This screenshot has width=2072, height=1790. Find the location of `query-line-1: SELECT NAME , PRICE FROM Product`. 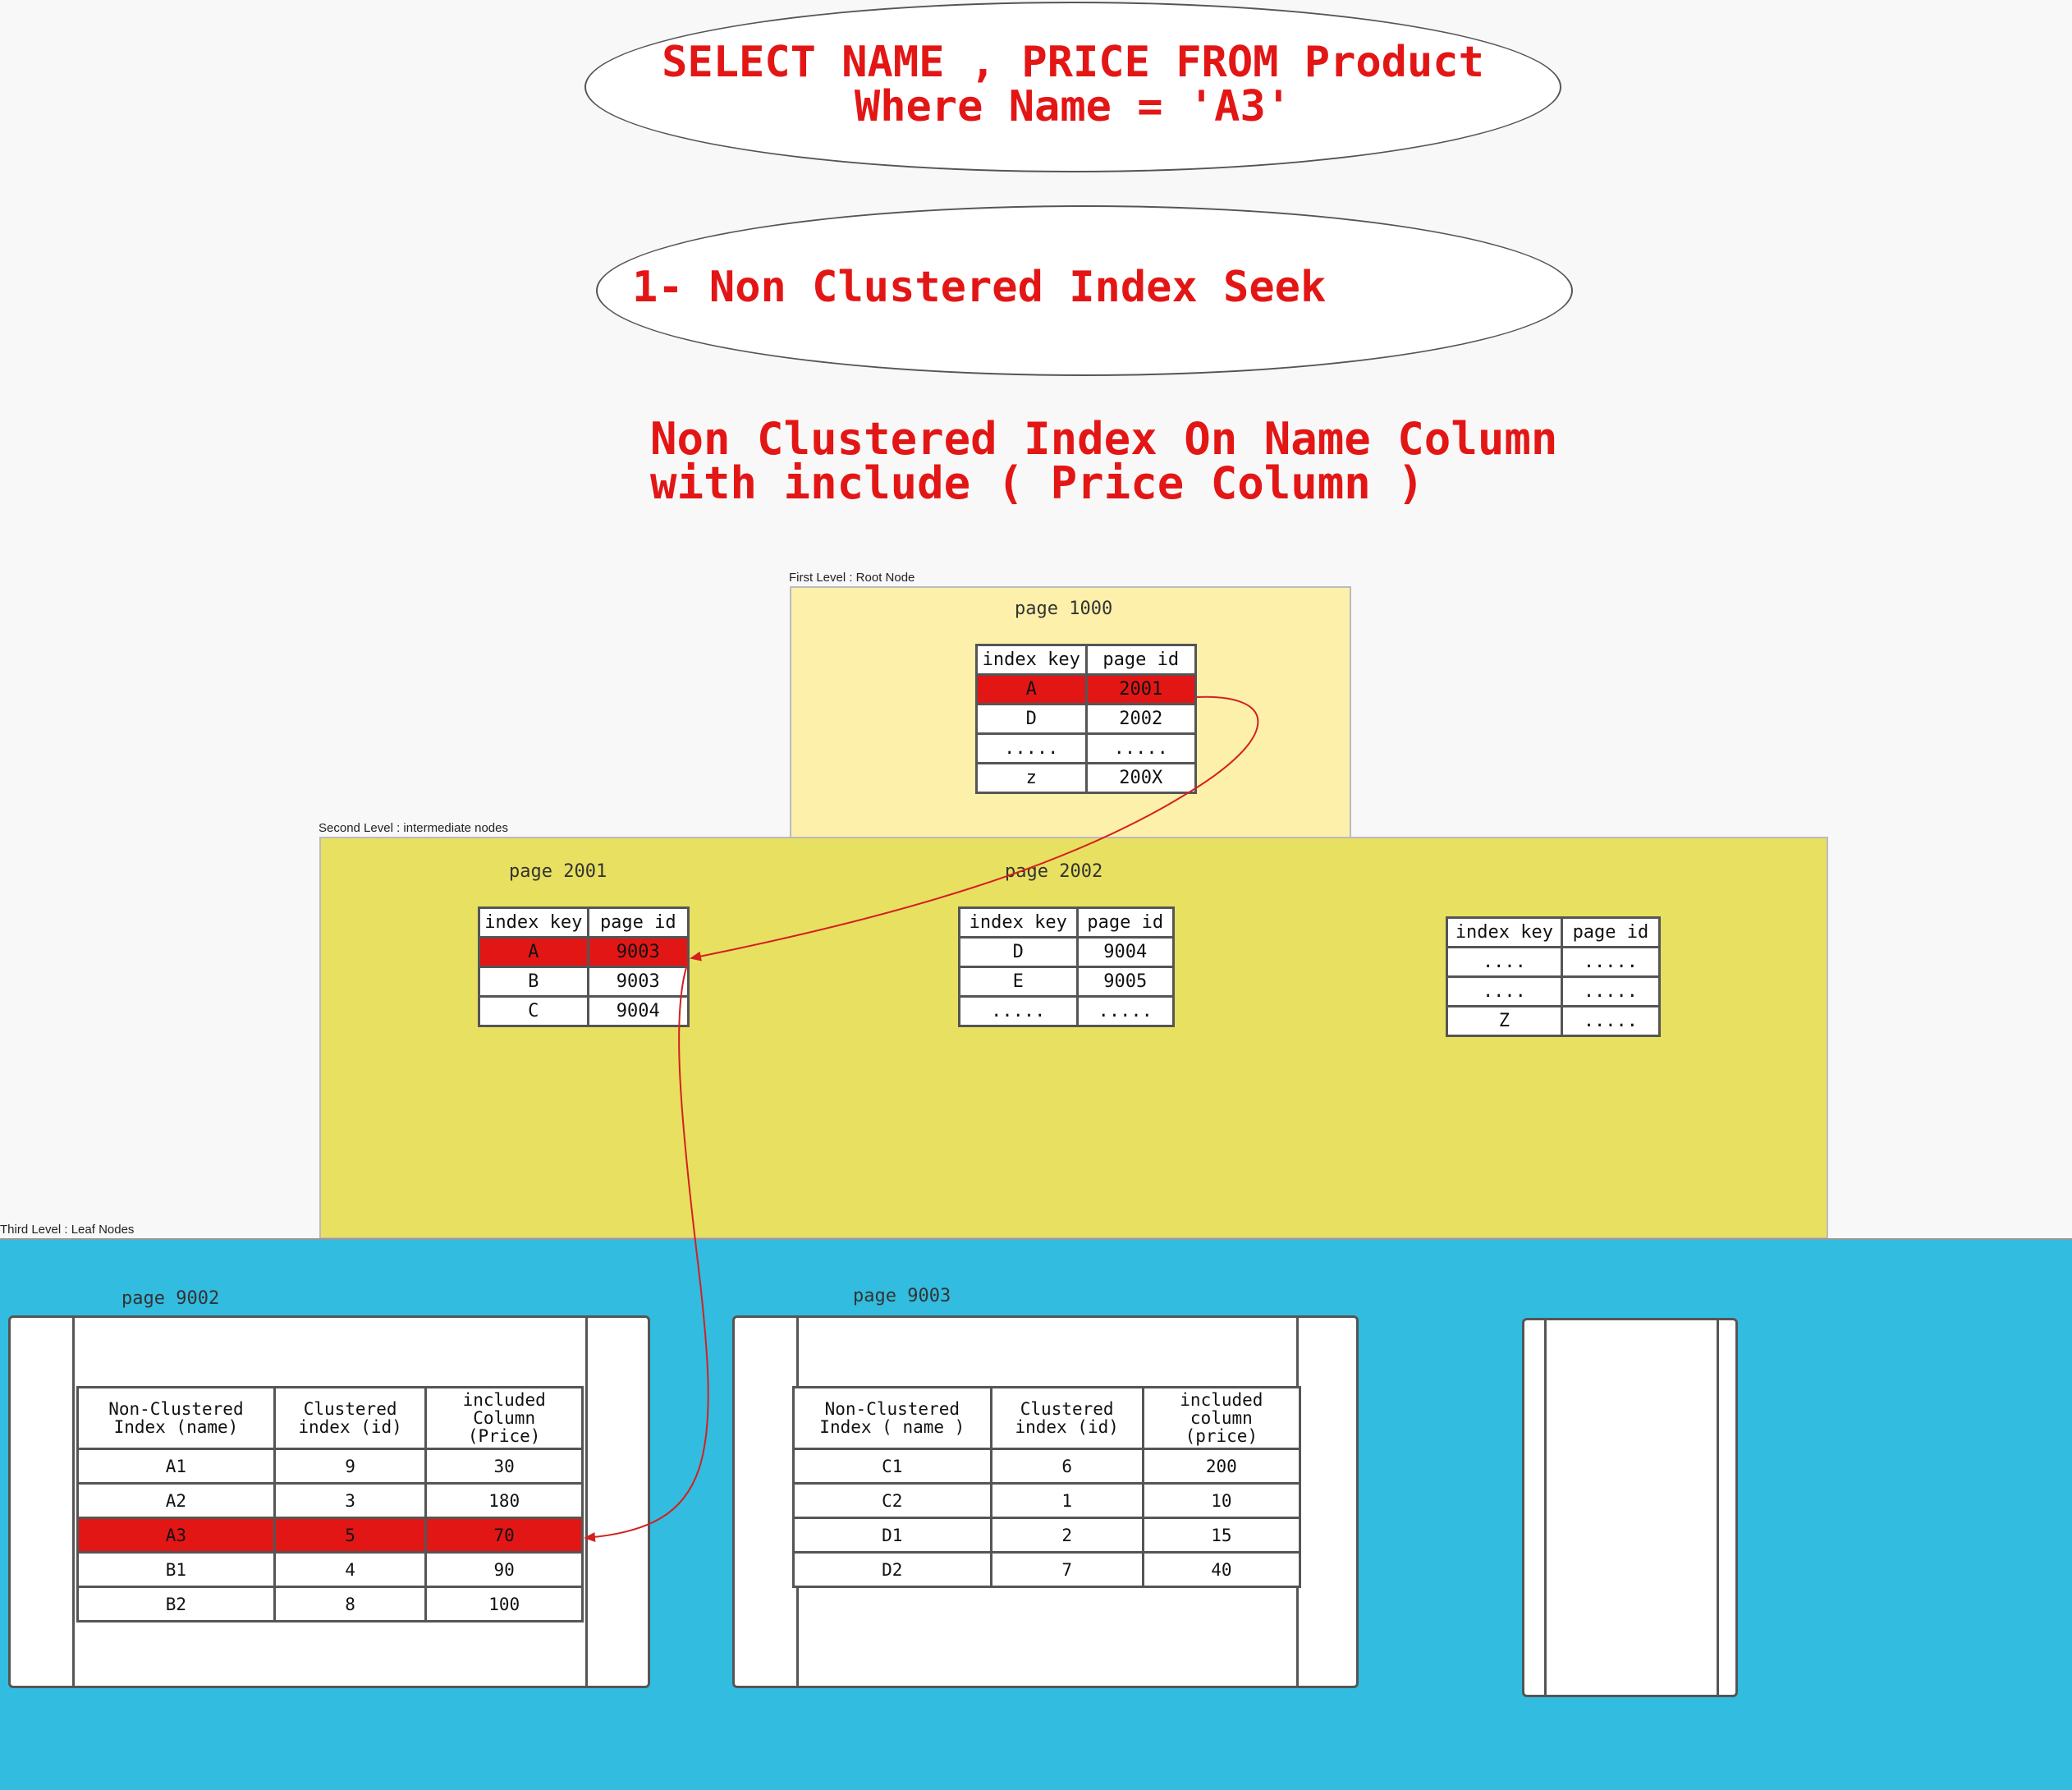

query-line-1: SELECT NAME , PRICE FROM Product is located at coordinates (1073, 62).